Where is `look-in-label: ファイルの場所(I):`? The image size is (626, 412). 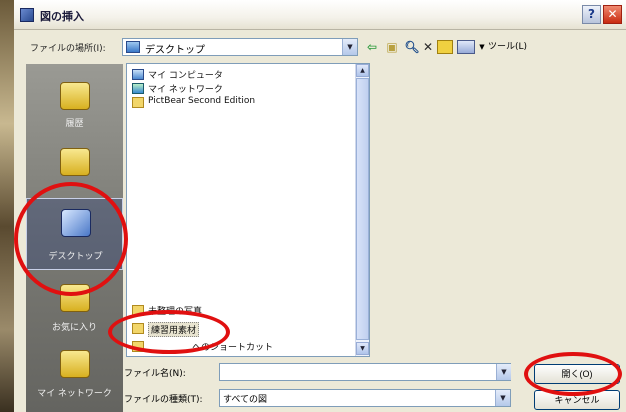 look-in-label: ファイルの場所(I): is located at coordinates (68, 49).